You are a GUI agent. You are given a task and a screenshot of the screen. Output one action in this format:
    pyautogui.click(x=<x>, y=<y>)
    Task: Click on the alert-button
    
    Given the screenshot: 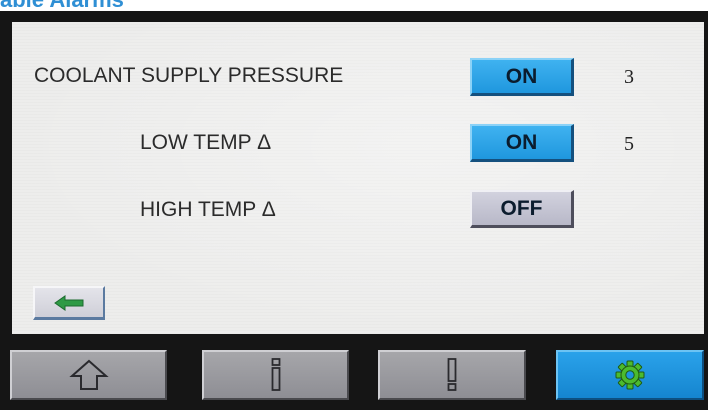 What is the action you would take?
    pyautogui.click(x=452, y=375)
    